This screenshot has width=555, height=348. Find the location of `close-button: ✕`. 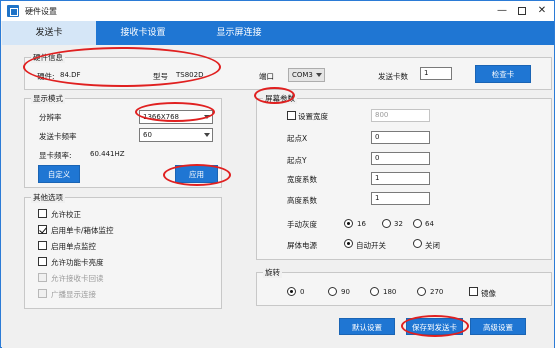

close-button: ✕ is located at coordinates (542, 11).